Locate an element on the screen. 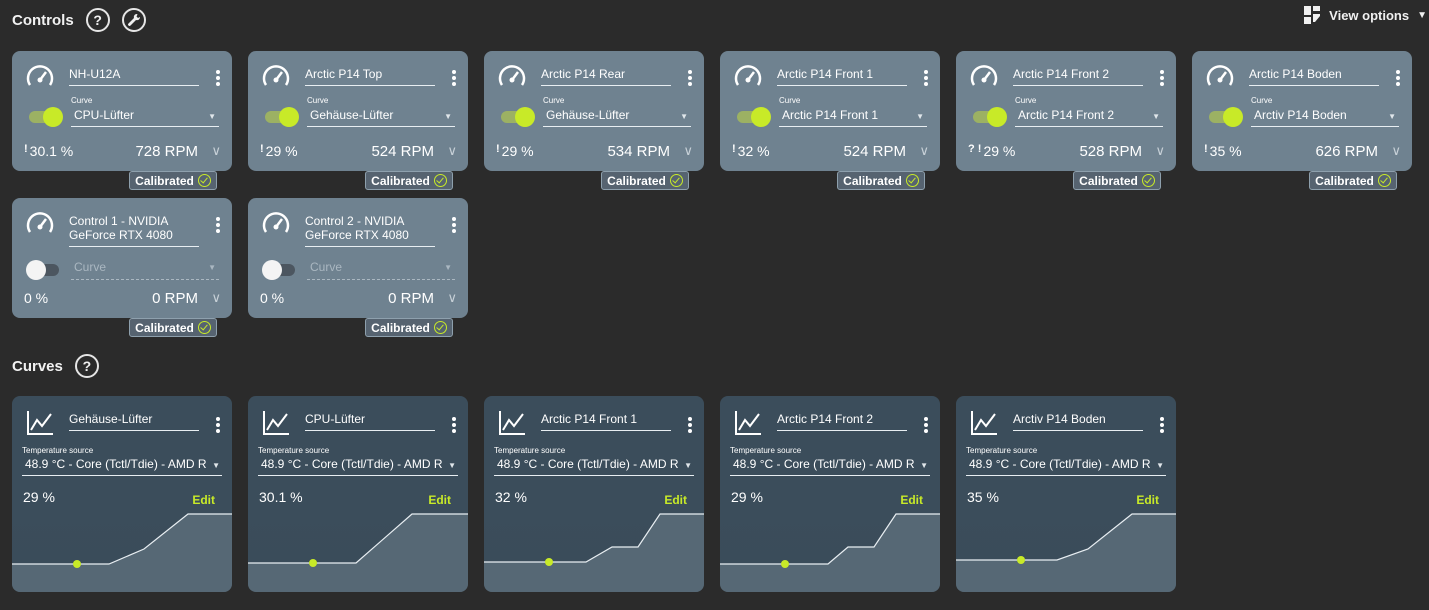 Image resolution: width=1429 pixels, height=610 pixels. curve-percent: 29 % is located at coordinates (39, 497).